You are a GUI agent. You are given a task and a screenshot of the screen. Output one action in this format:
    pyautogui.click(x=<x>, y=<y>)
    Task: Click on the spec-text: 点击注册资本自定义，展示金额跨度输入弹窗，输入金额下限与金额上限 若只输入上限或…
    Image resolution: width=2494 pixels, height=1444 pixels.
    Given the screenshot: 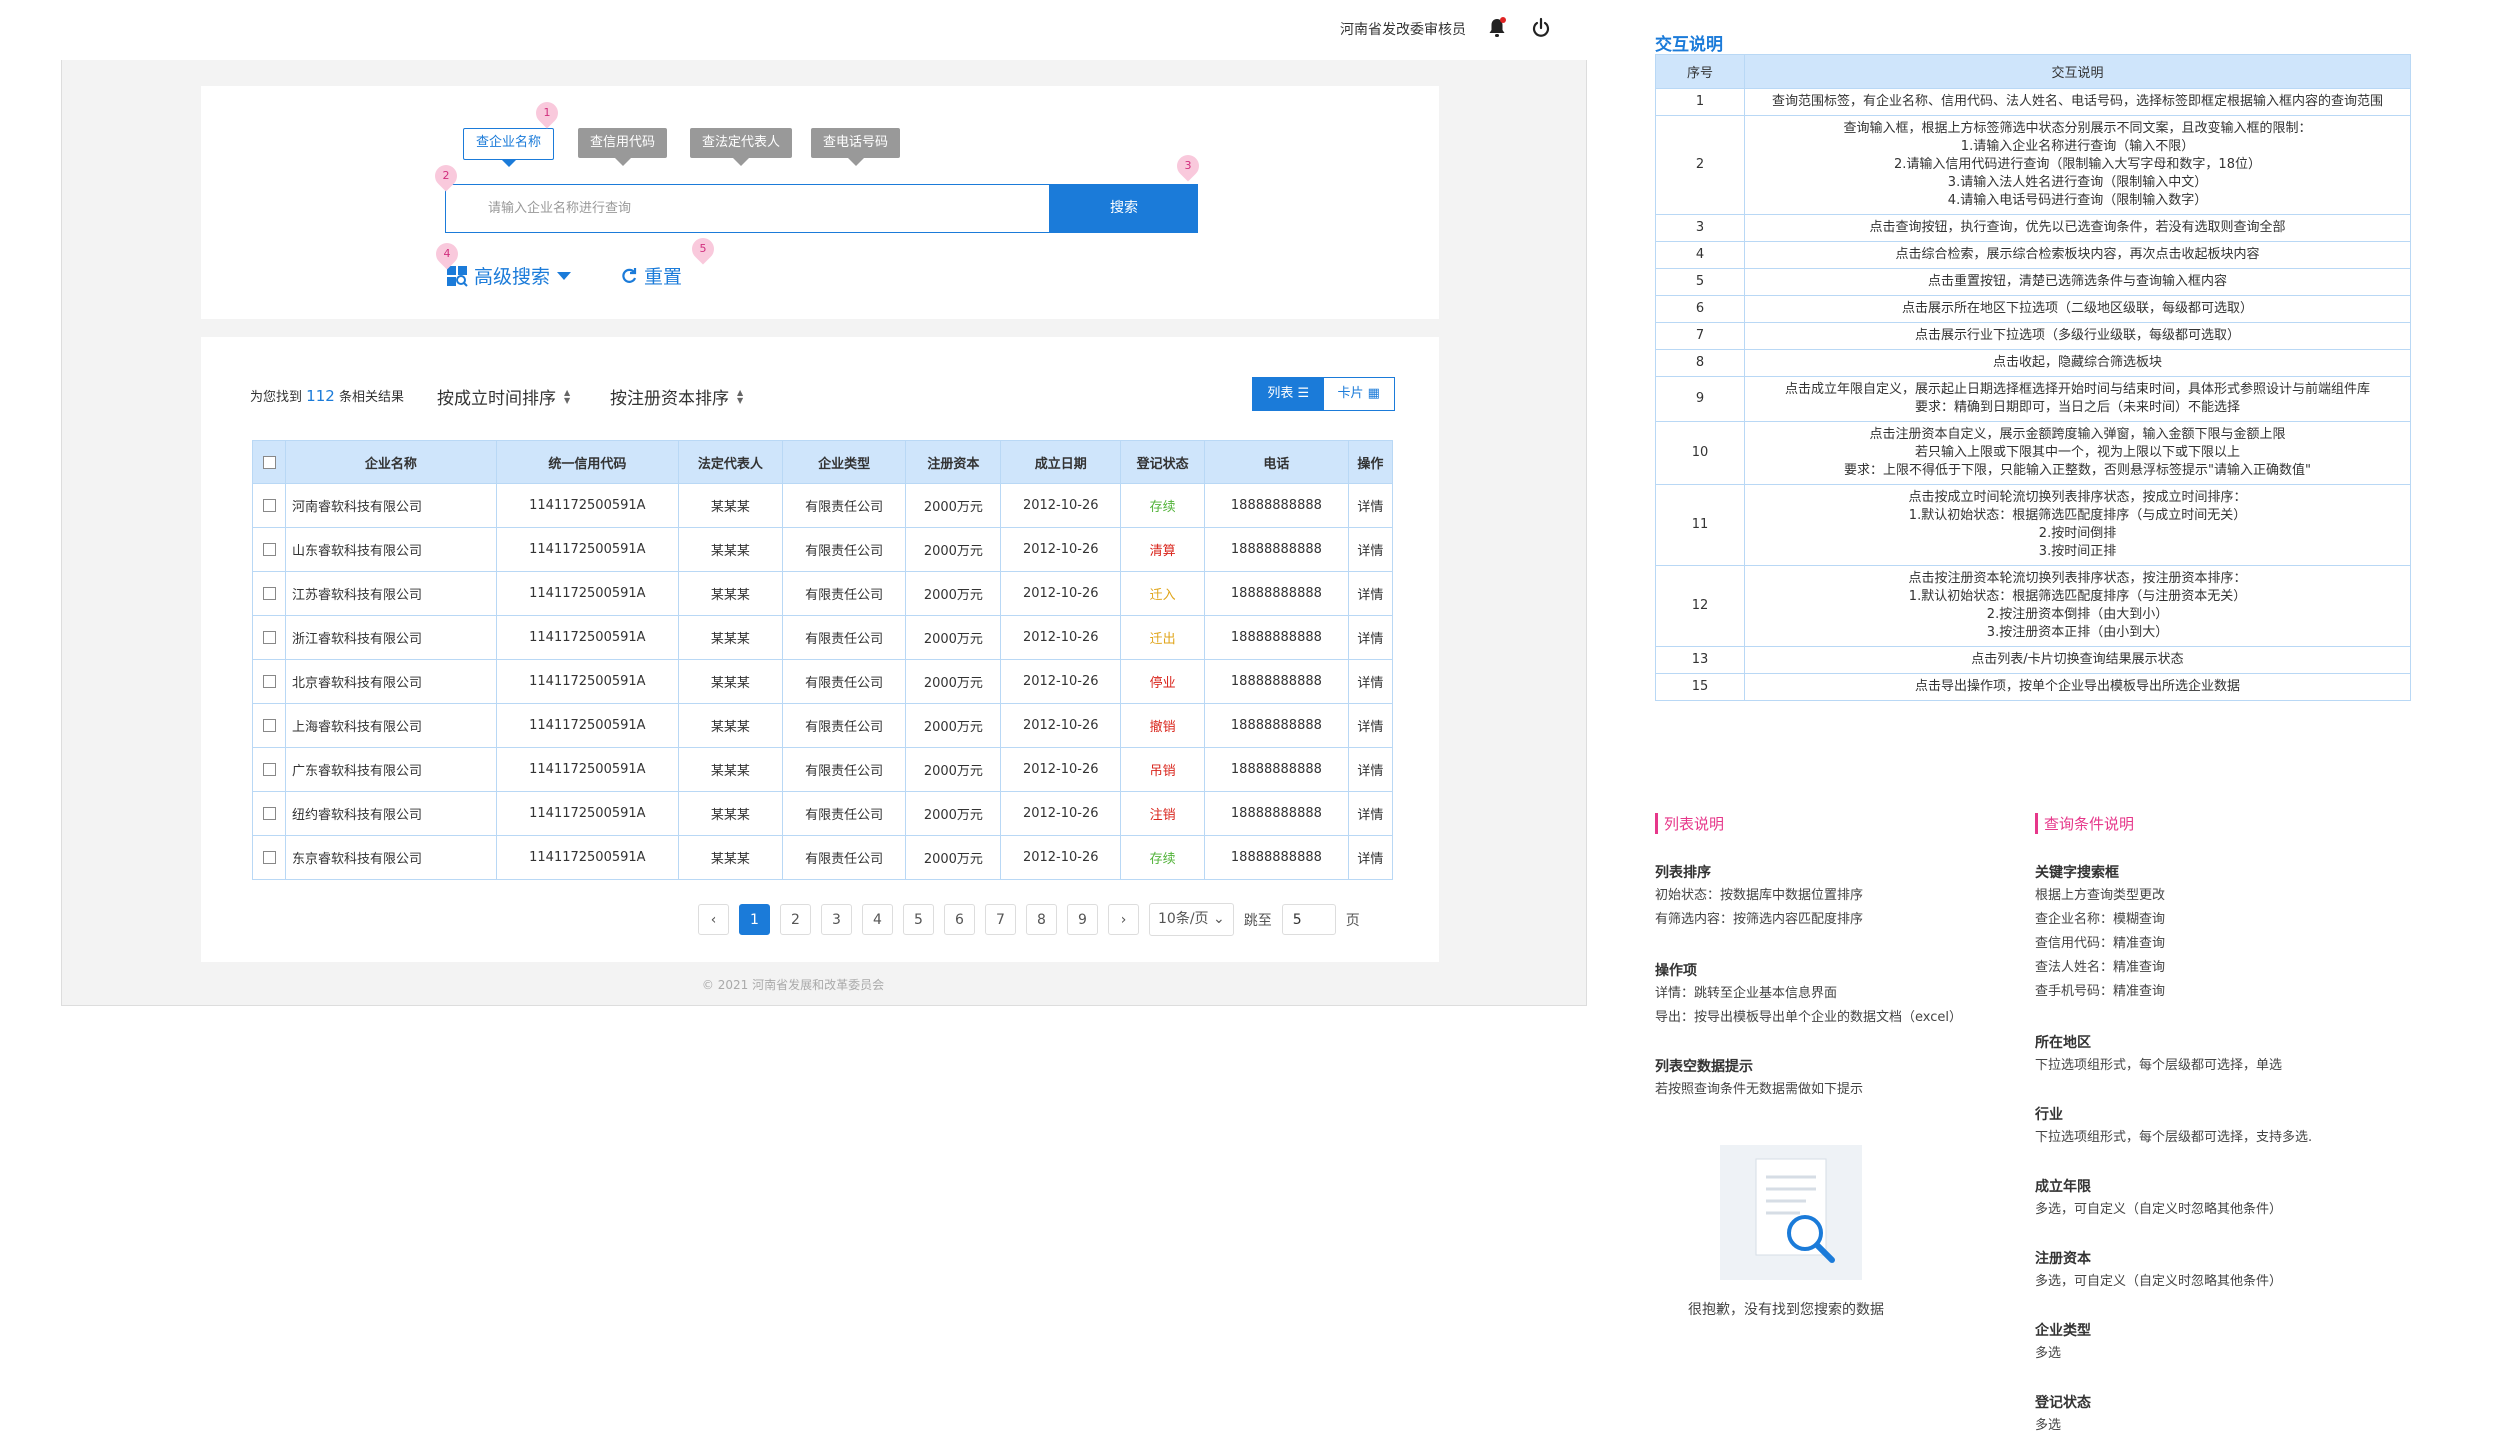 What is the action you would take?
    pyautogui.click(x=2077, y=453)
    